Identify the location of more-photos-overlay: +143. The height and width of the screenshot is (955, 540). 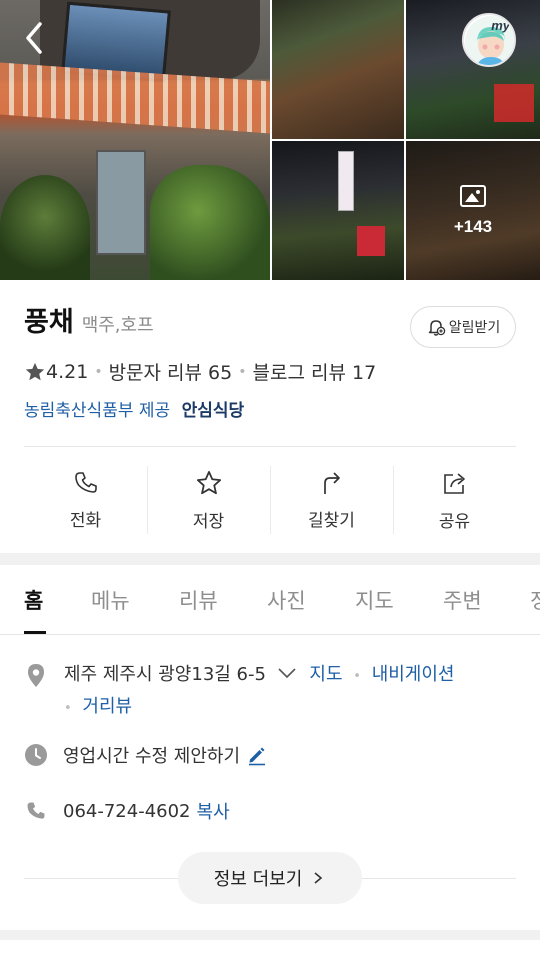
(473, 210).